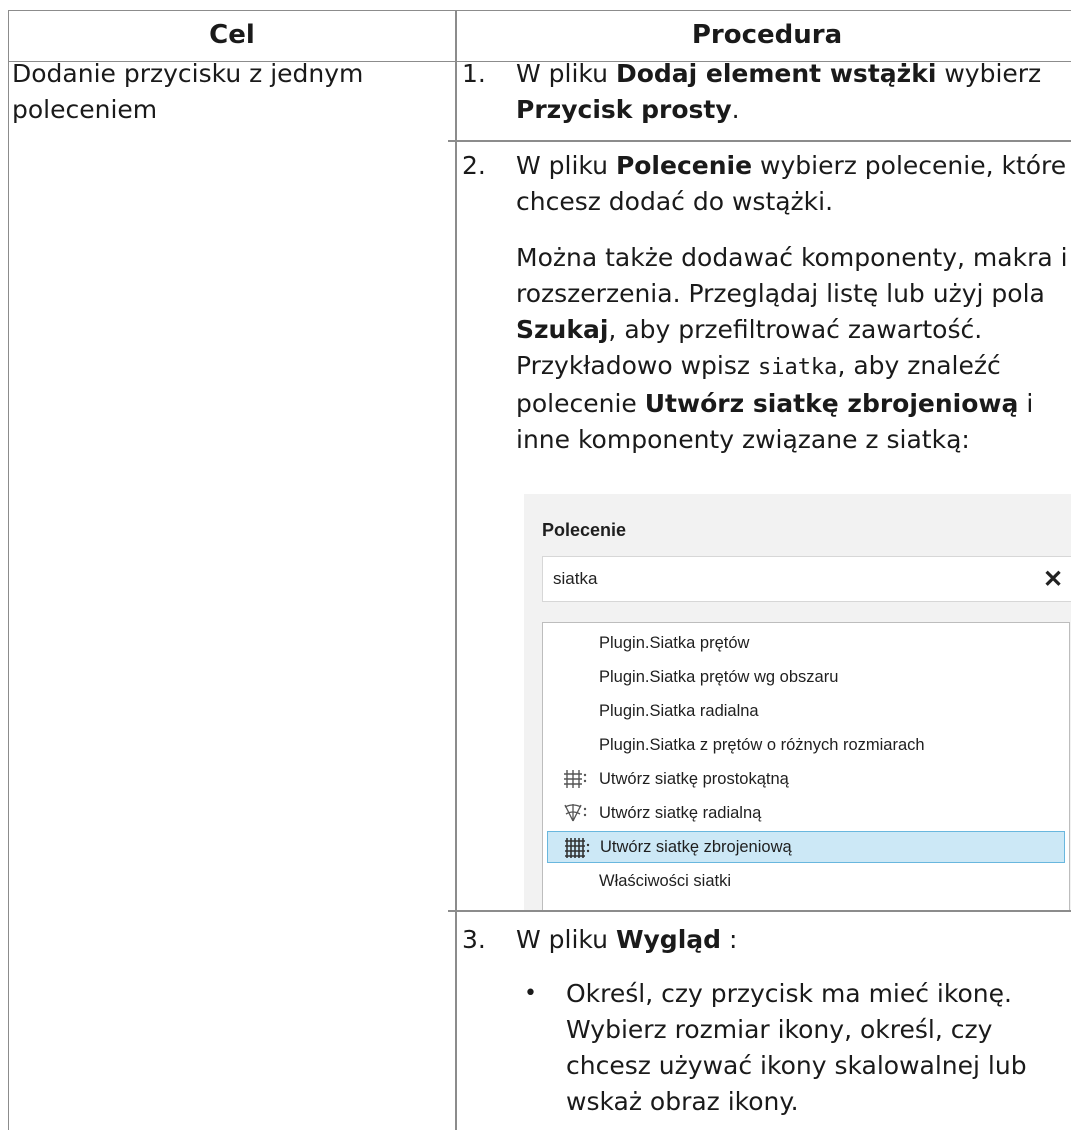 The width and height of the screenshot is (1071, 1130). I want to click on step-3-text: W pliku Wygląd :, so click(793, 940).